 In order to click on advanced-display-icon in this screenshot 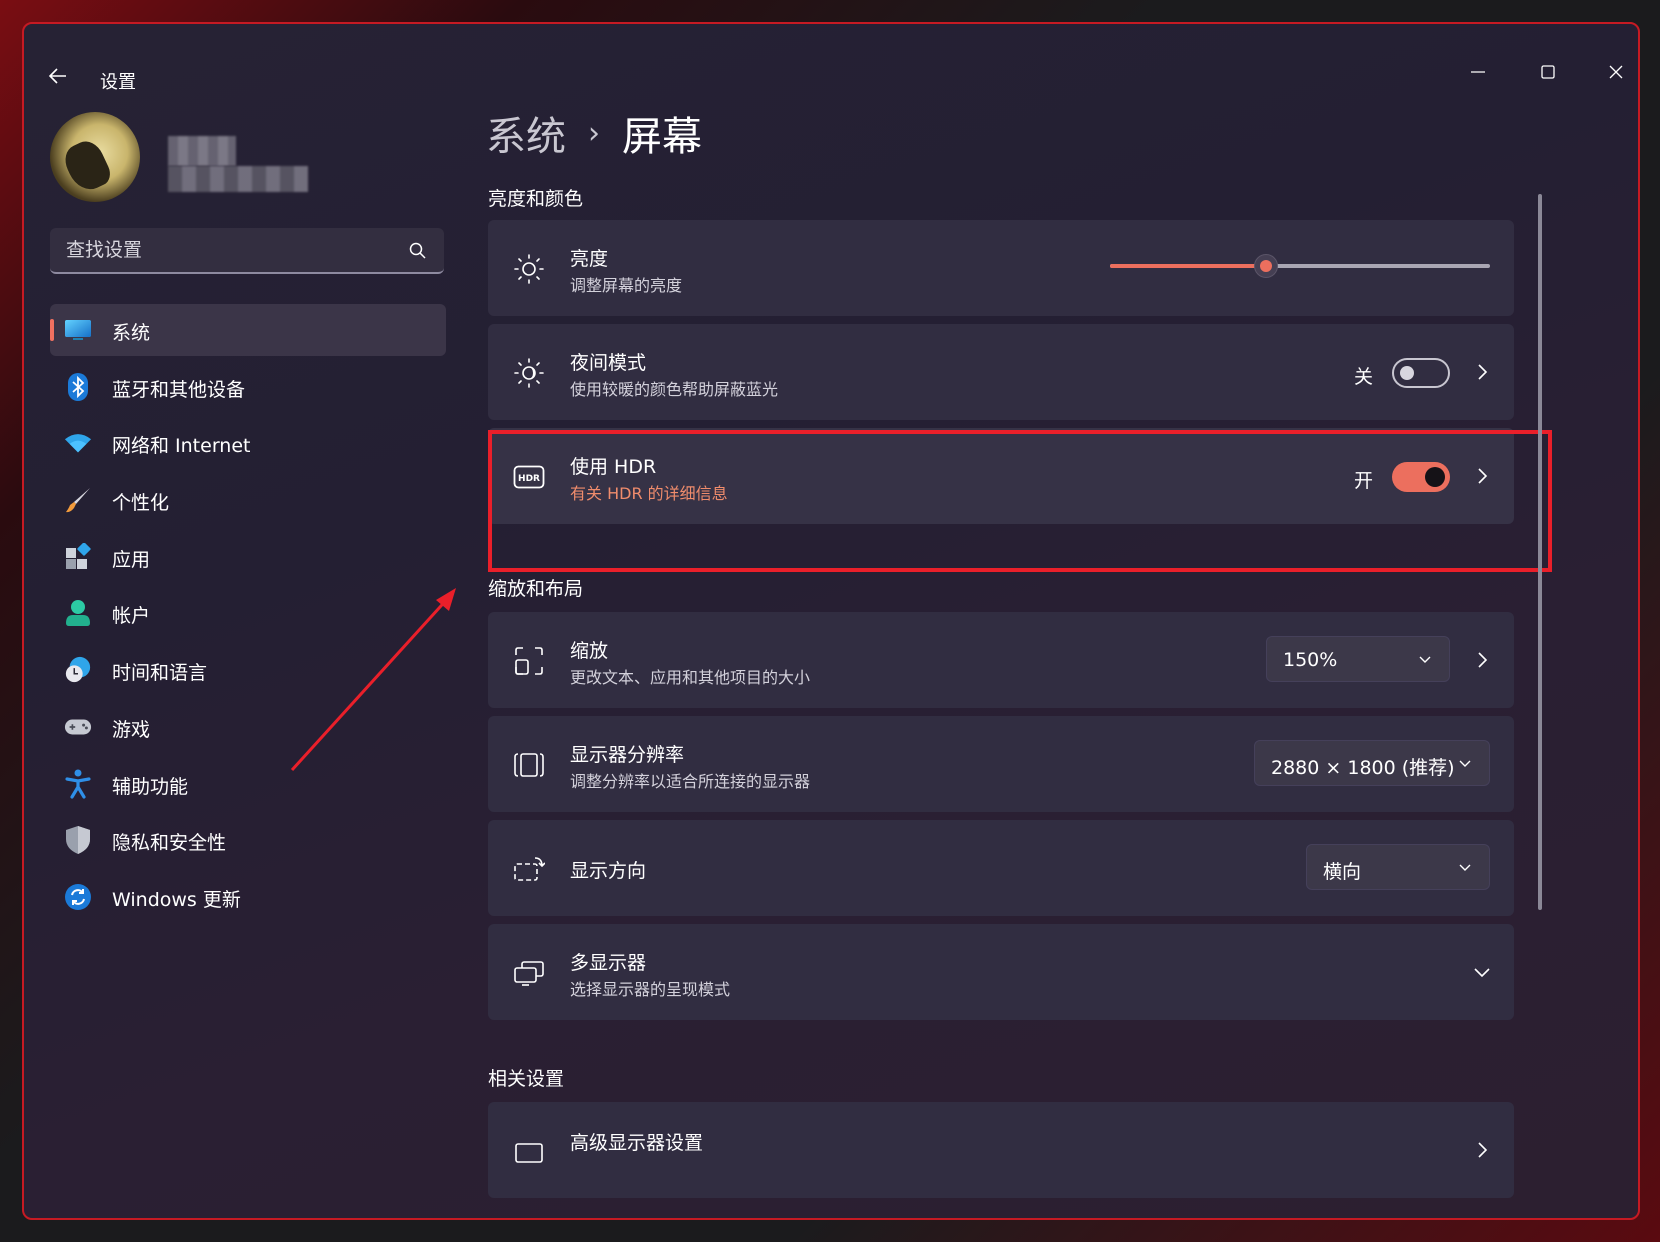, I will do `click(529, 1155)`.